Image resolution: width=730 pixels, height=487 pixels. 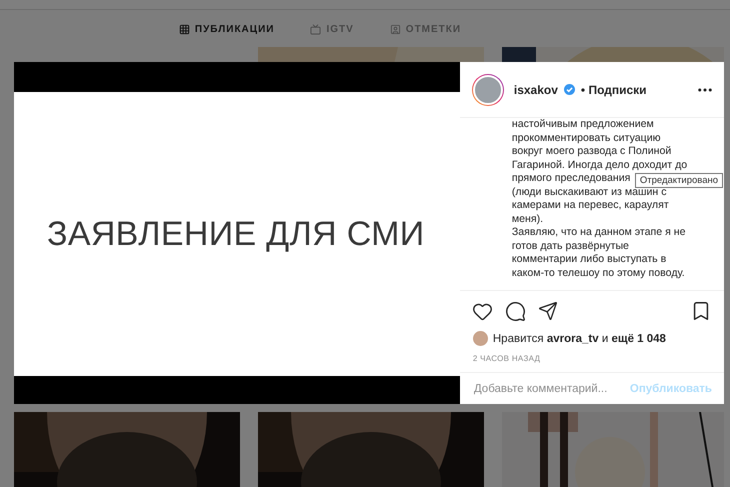 I want to click on username: isxakov, so click(x=536, y=89).